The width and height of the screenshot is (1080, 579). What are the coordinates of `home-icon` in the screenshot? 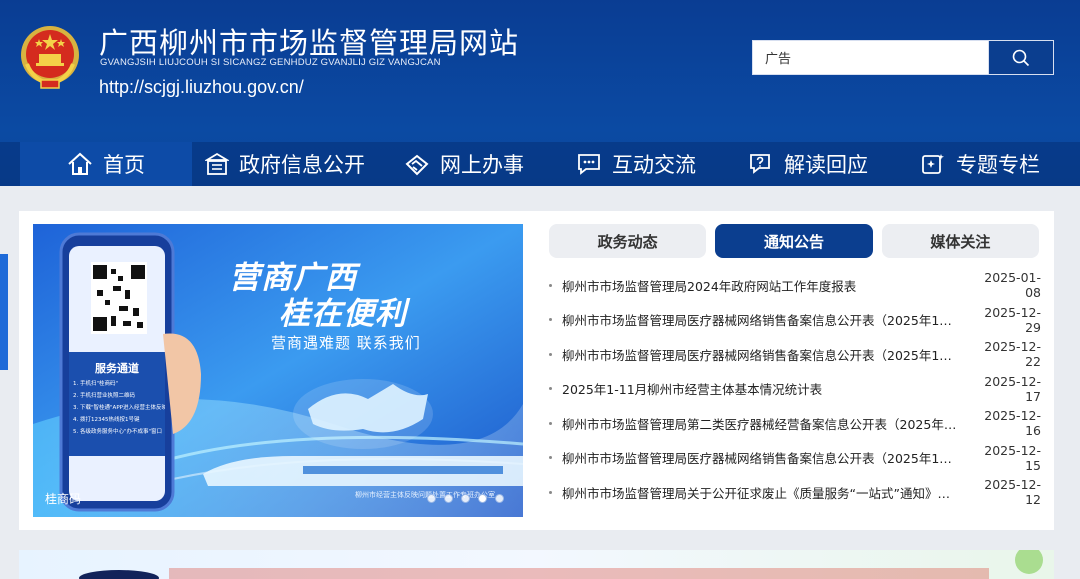 It's located at (80, 163).